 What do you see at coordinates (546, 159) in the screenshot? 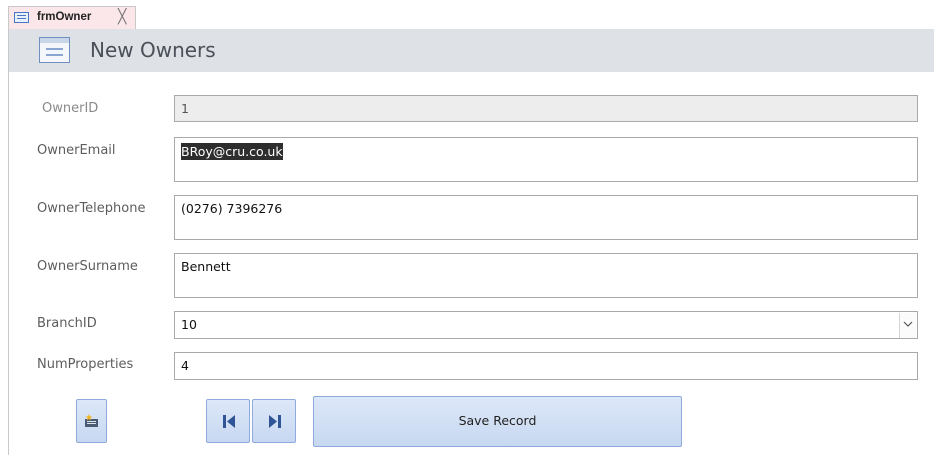
I see `owner-email-field: BRoy@cru.co.uk` at bounding box center [546, 159].